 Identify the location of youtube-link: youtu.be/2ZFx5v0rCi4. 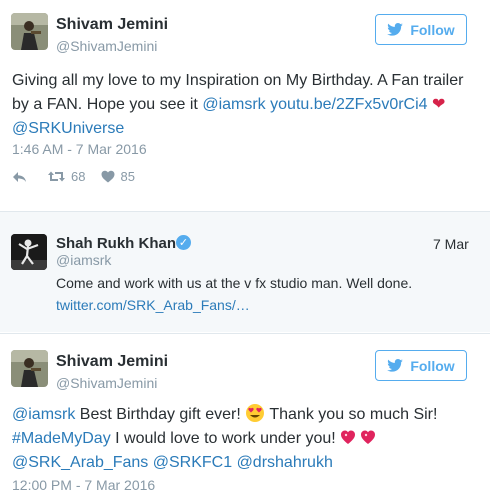
(348, 104).